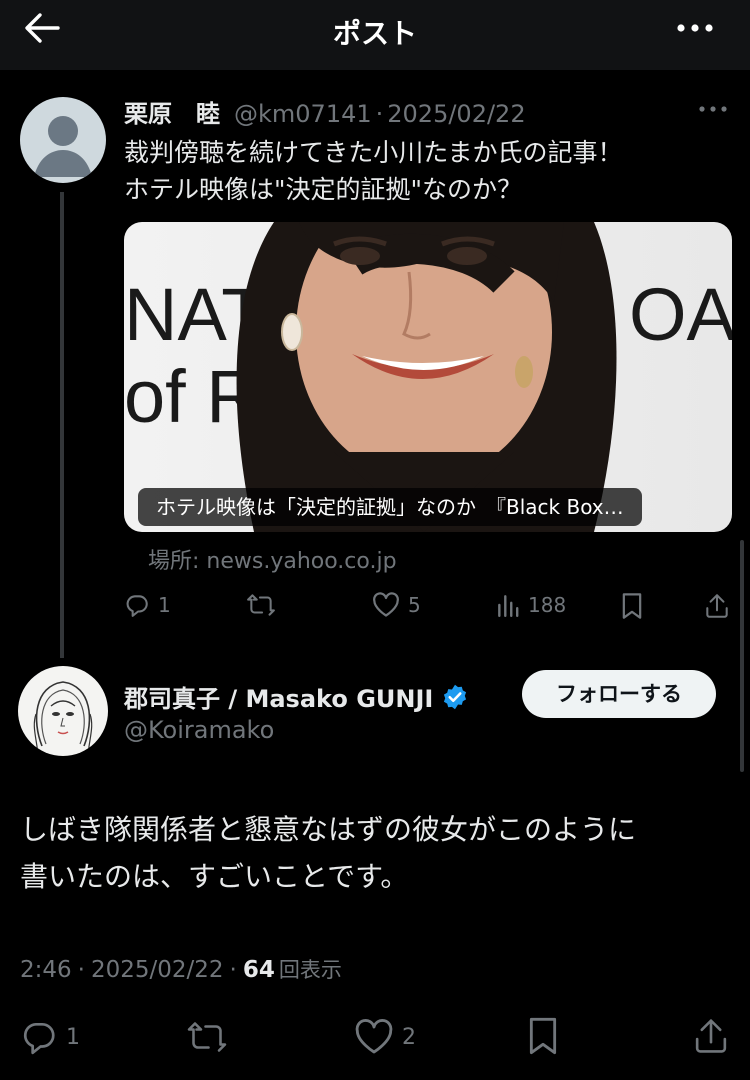 Image resolution: width=750 pixels, height=1080 pixels. I want to click on main-text-line2: 書いたのは、すごいことです。, so click(214, 876).